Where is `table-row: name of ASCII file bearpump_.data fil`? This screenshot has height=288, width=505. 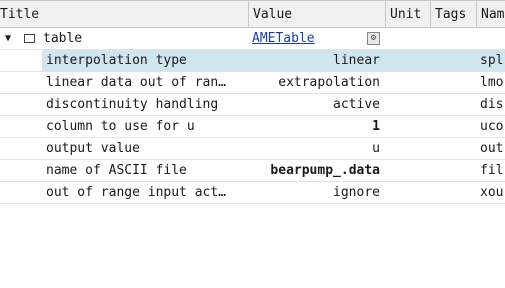 table-row: name of ASCII file bearpump_.data fil is located at coordinates (252, 171).